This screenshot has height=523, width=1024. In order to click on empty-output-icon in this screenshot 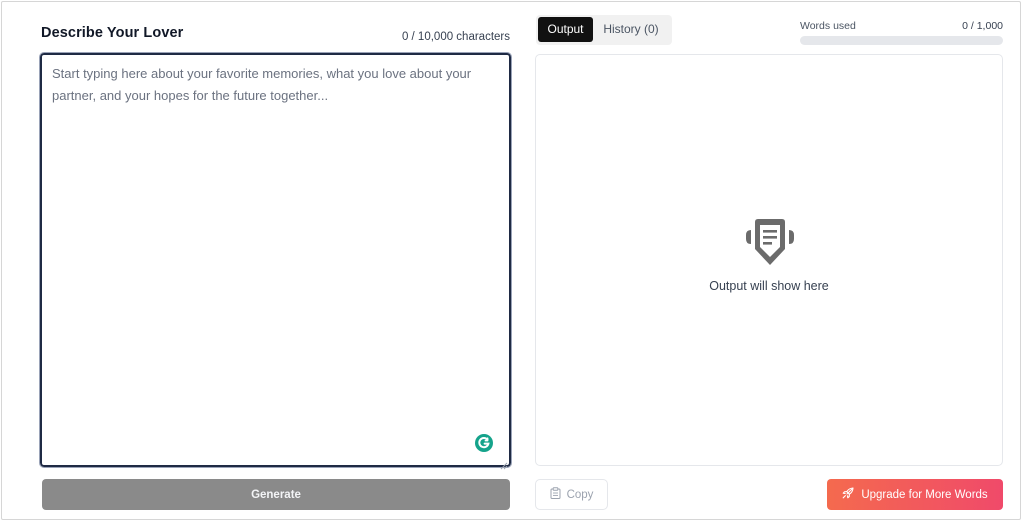, I will do `click(770, 245)`.